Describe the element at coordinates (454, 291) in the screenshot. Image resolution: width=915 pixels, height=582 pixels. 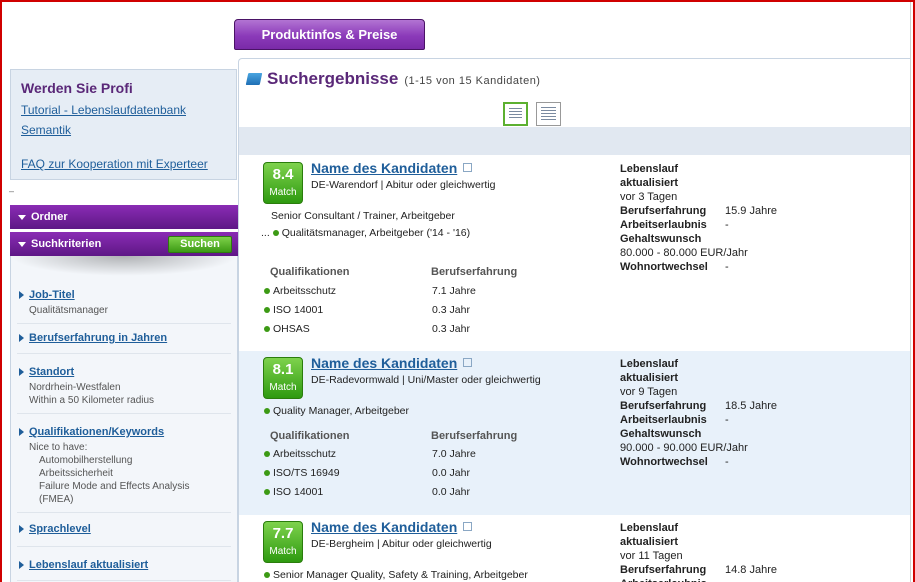
I see `qual-years: 7.1 Jahre` at that location.